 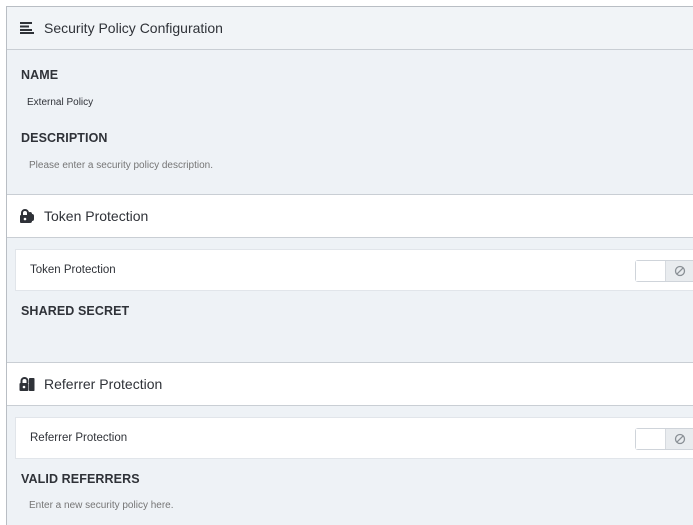 I want to click on panel-title: Security Policy Configuration, so click(x=133, y=28).